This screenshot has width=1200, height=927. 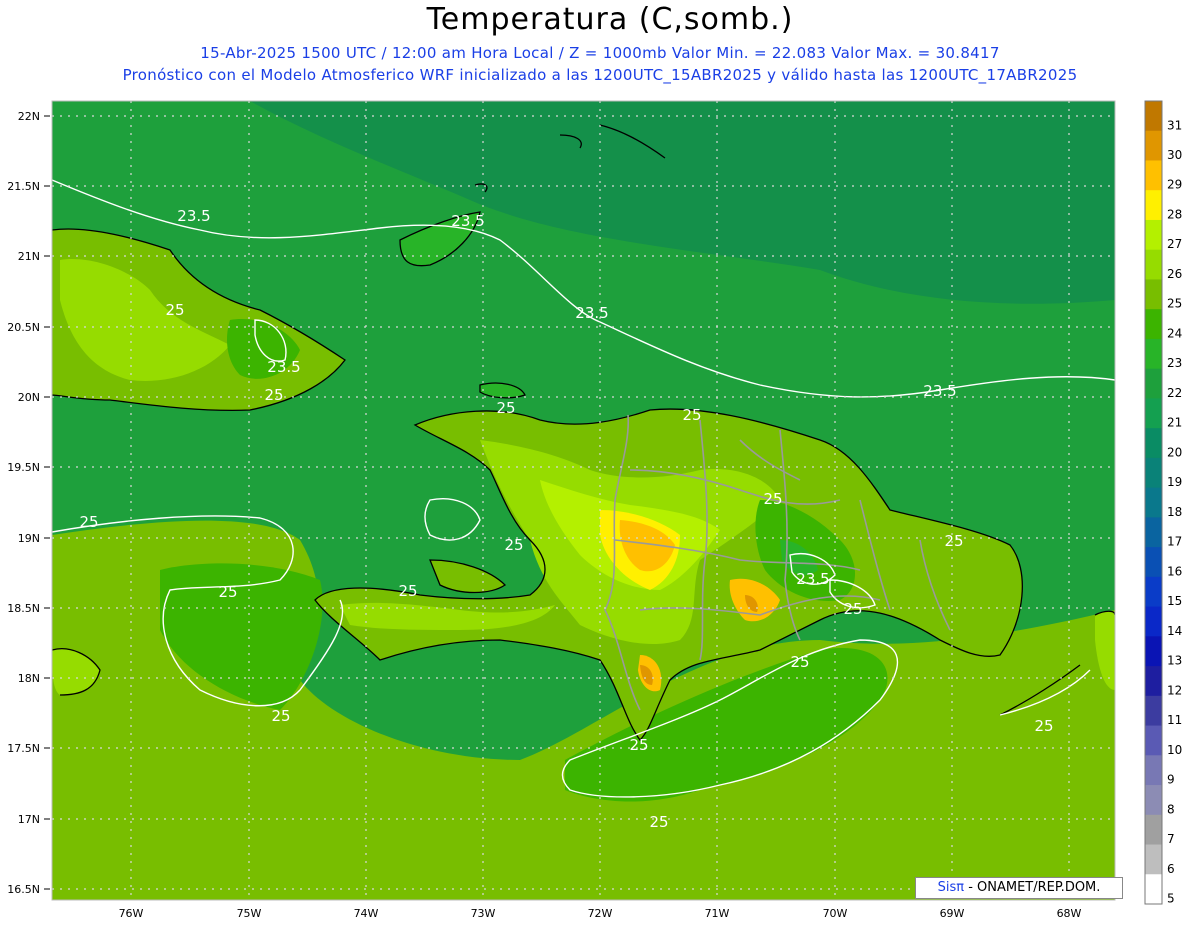 I want to click on legend-label: 23, so click(x=1174, y=363).